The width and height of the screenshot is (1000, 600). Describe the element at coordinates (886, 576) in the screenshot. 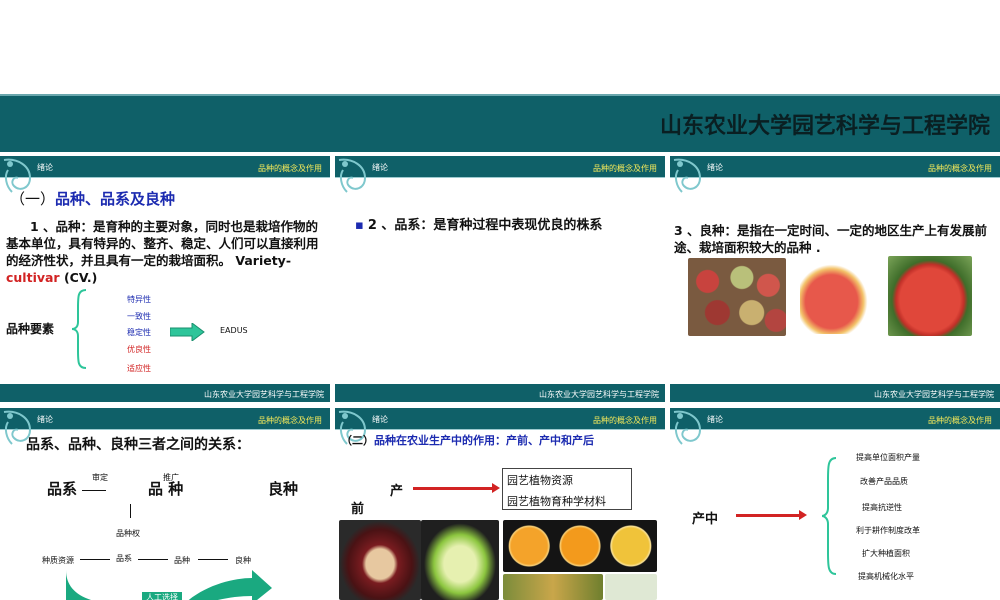

I see `role-item-6: 提高机械化水平` at that location.